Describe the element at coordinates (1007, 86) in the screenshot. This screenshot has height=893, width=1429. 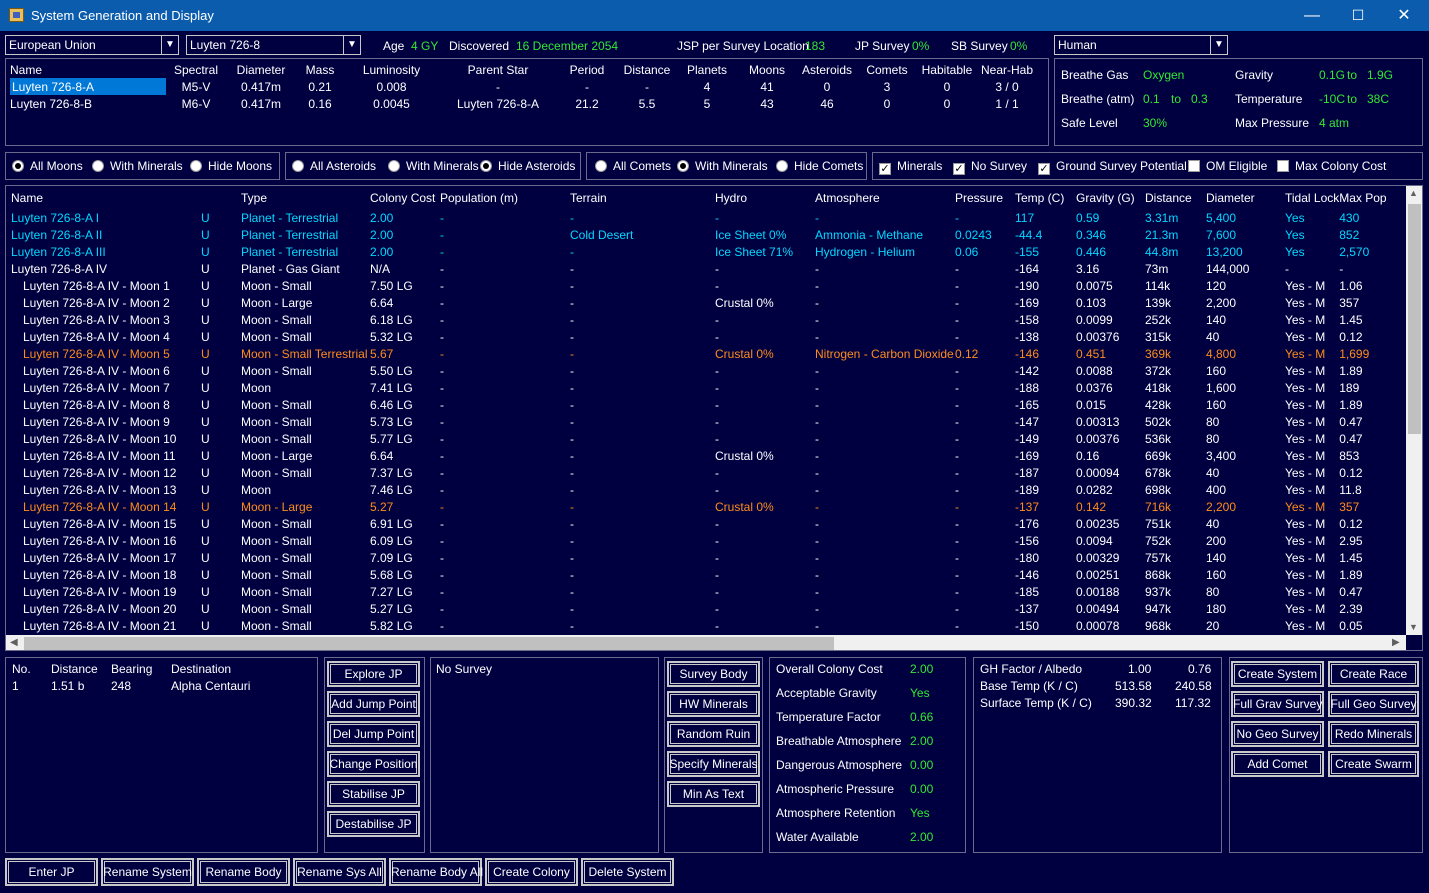
I see `stars-cell: 3 / 0` at that location.